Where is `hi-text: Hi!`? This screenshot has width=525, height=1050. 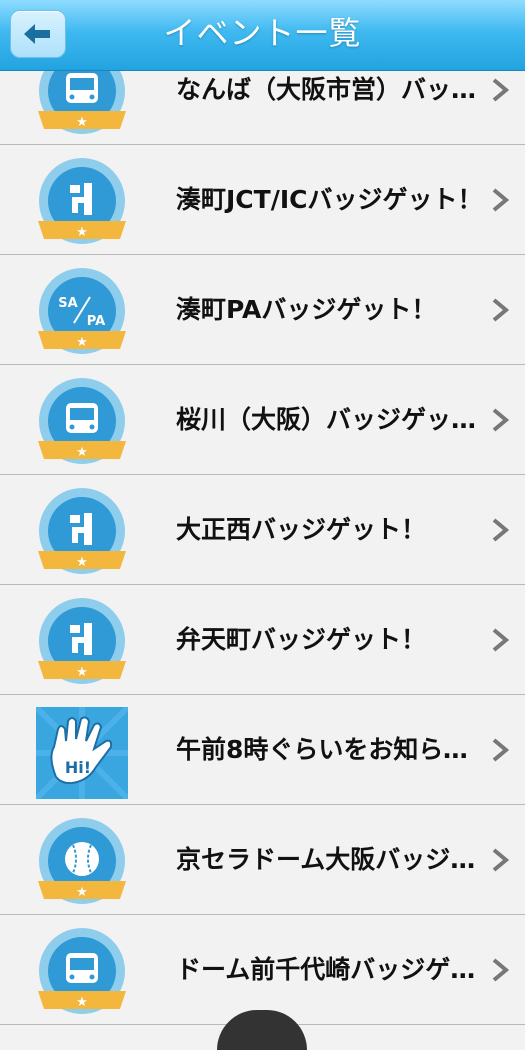
hi-text: Hi! is located at coordinates (78, 767).